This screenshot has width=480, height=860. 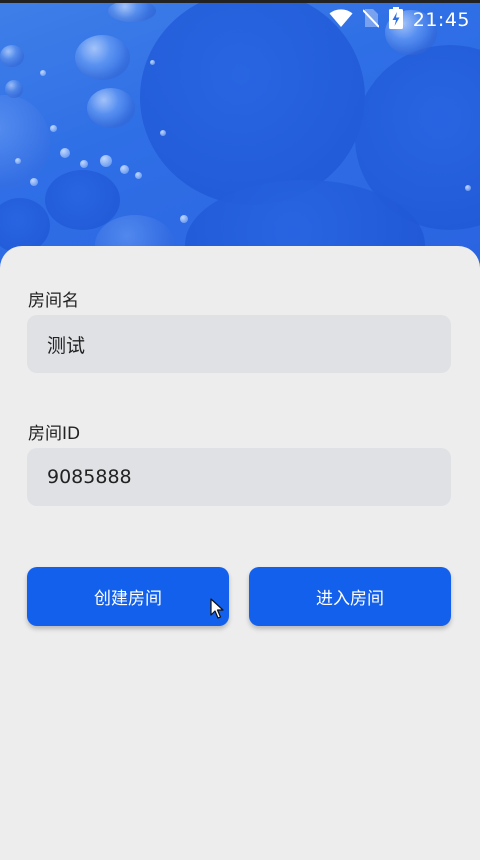 What do you see at coordinates (217, 611) in the screenshot?
I see `mouse-pointer-icon` at bounding box center [217, 611].